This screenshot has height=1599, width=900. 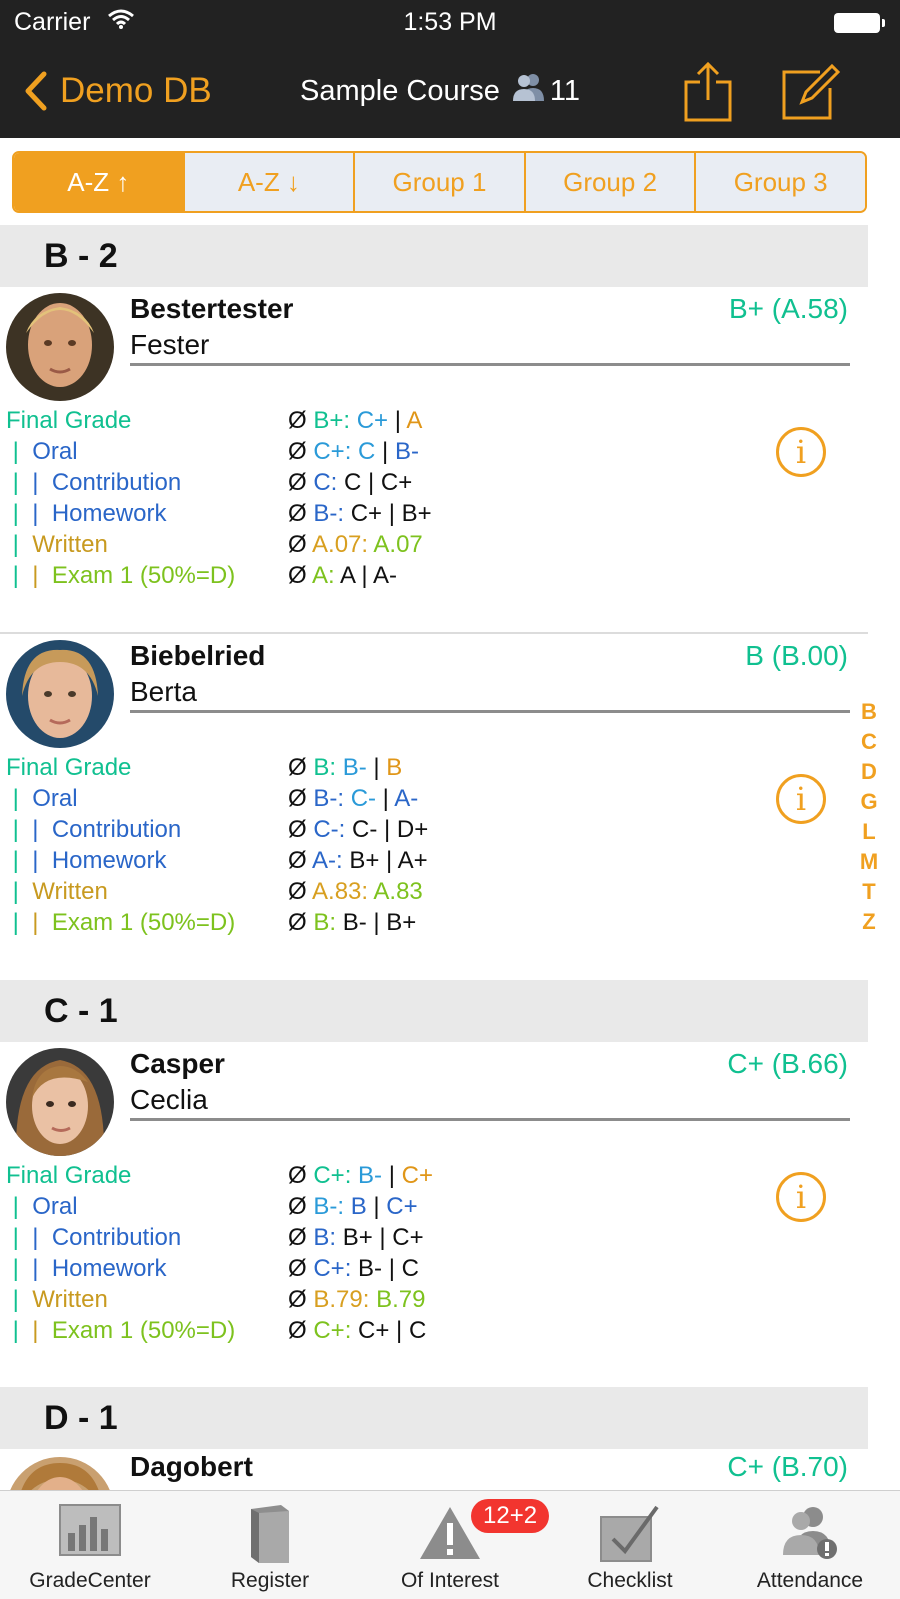 I want to click on row-value: Ø B-: C+ | B+, so click(x=360, y=513).